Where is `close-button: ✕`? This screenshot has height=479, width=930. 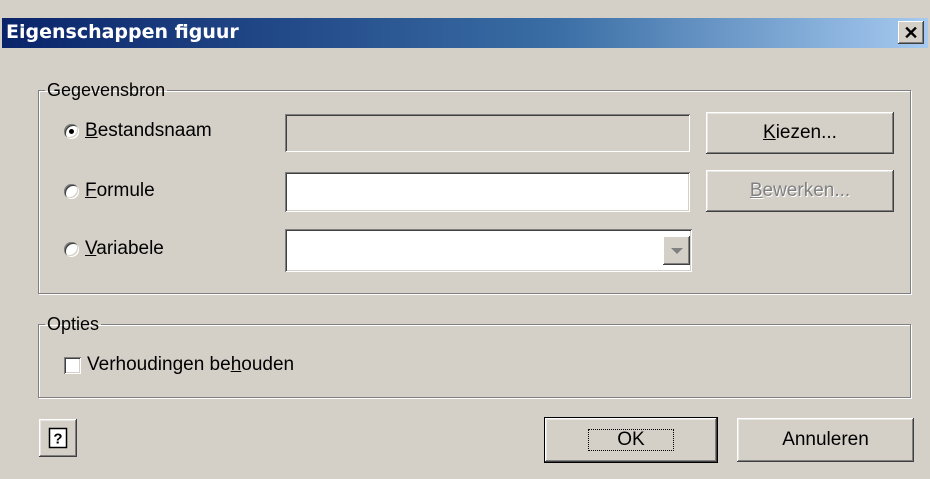 close-button: ✕ is located at coordinates (911, 32).